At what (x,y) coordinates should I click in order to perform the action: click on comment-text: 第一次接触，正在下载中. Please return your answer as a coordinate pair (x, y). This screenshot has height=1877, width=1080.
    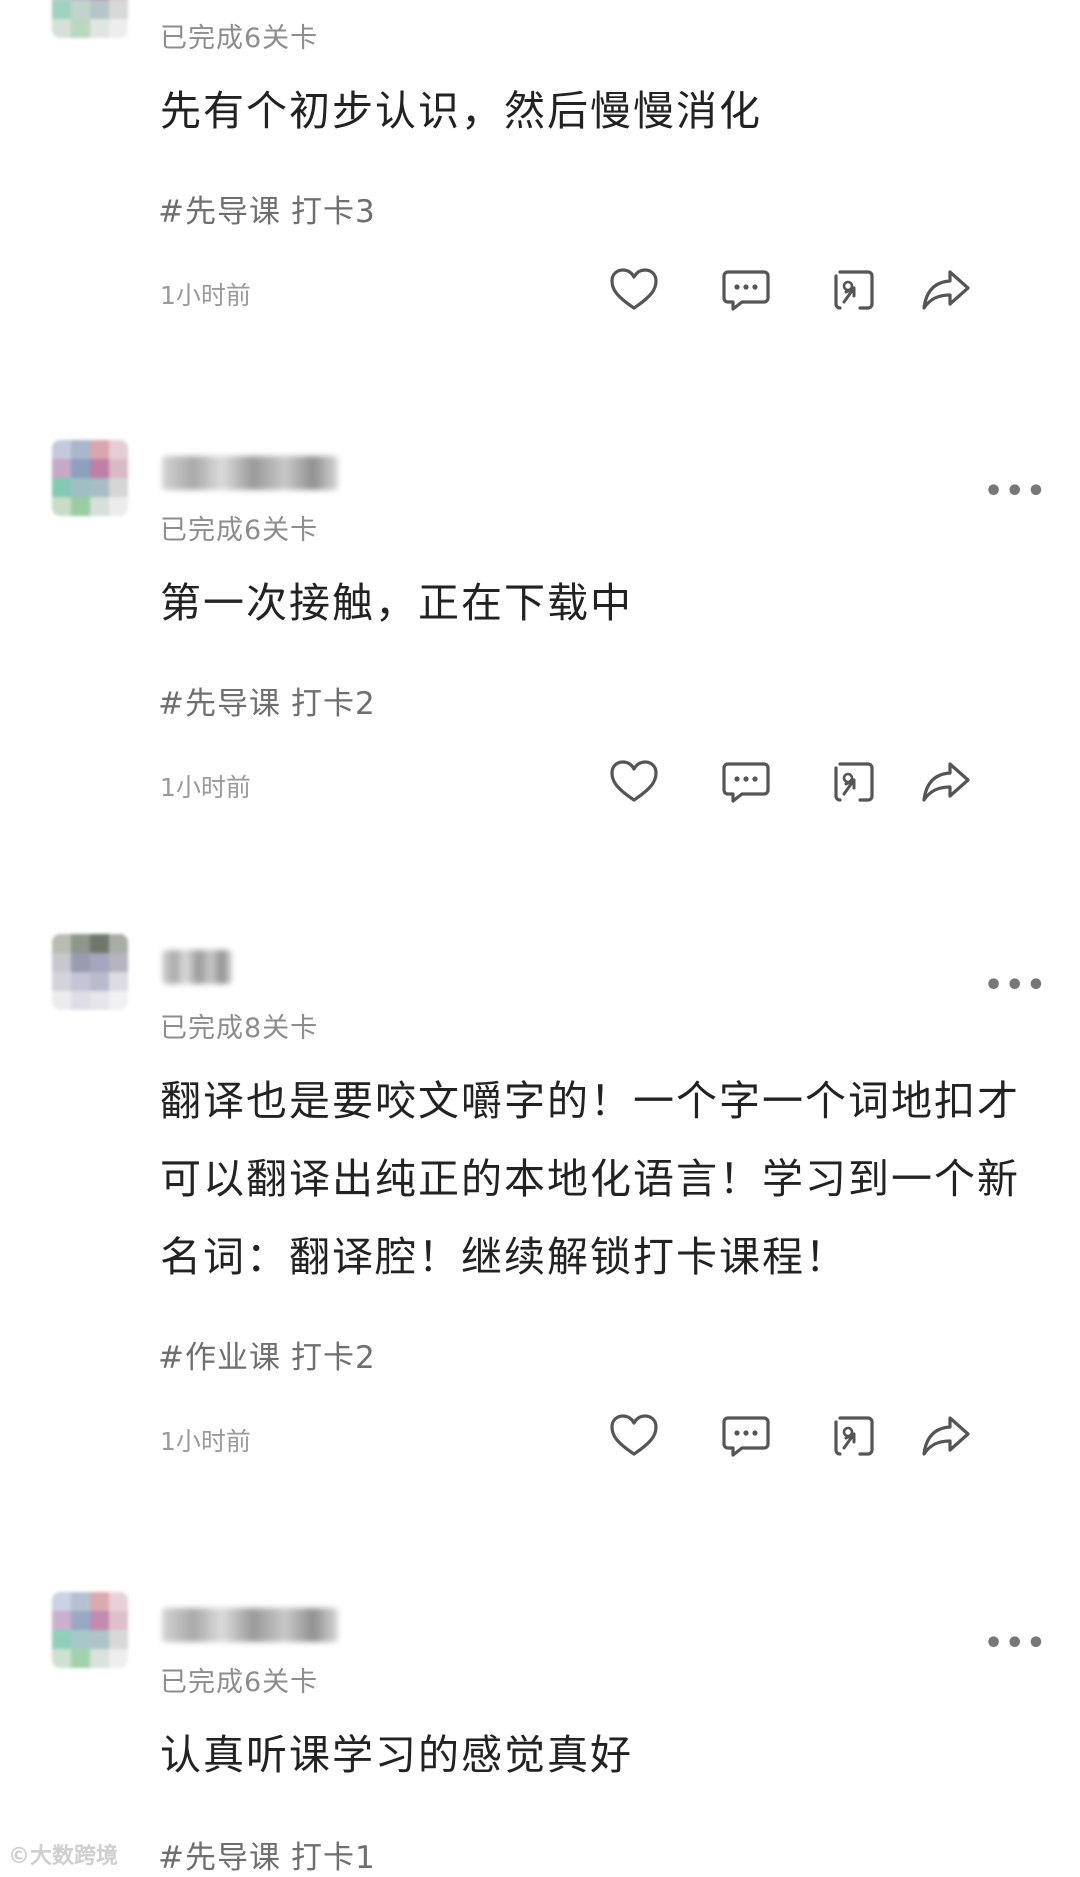
    Looking at the image, I should click on (396, 603).